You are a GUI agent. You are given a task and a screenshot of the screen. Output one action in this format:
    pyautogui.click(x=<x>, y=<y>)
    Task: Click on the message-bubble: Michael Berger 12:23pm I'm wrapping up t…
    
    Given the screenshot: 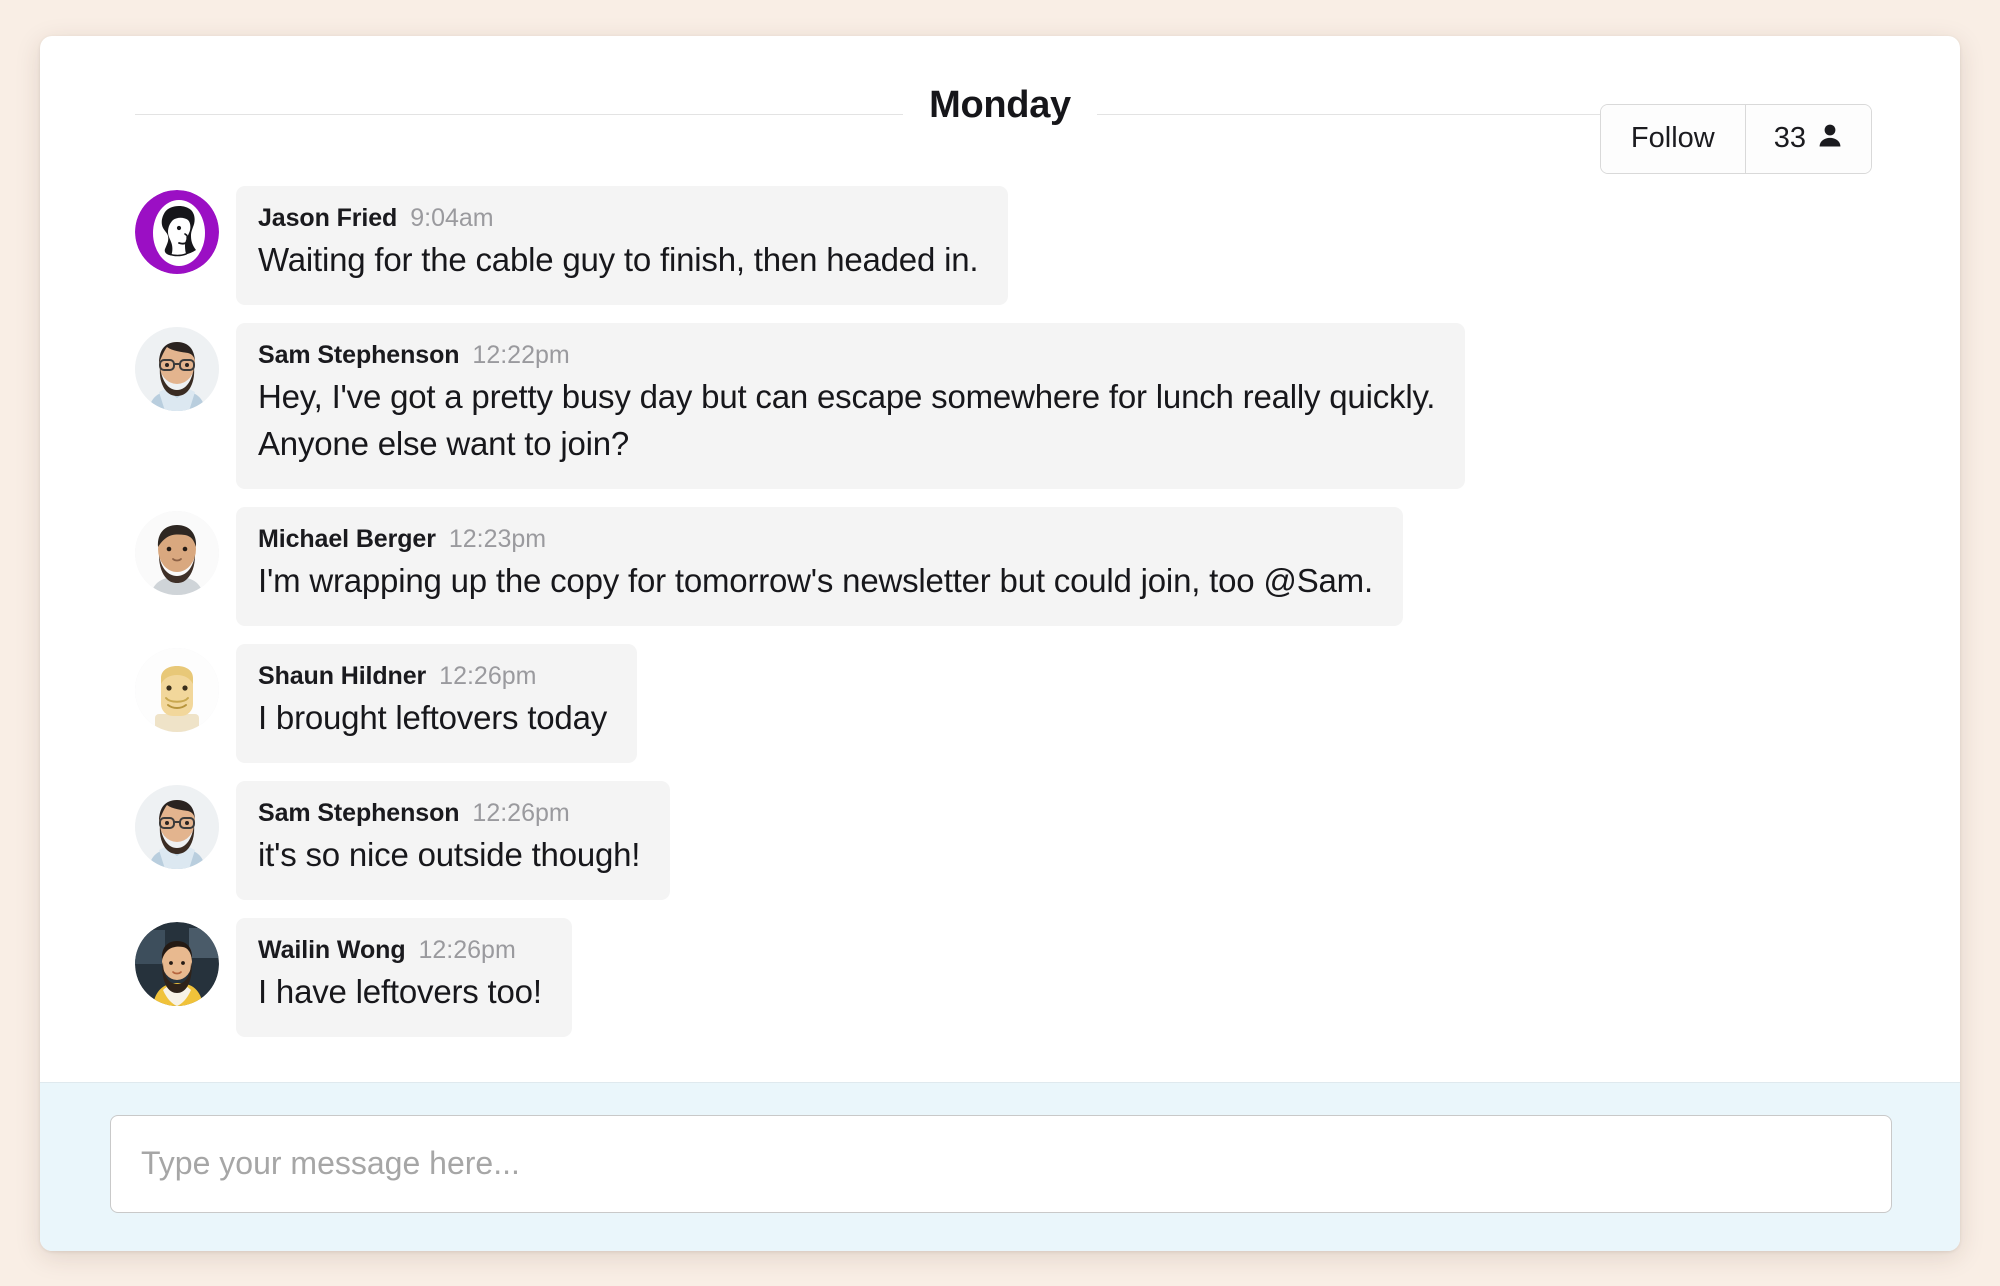 What is the action you would take?
    pyautogui.click(x=819, y=566)
    